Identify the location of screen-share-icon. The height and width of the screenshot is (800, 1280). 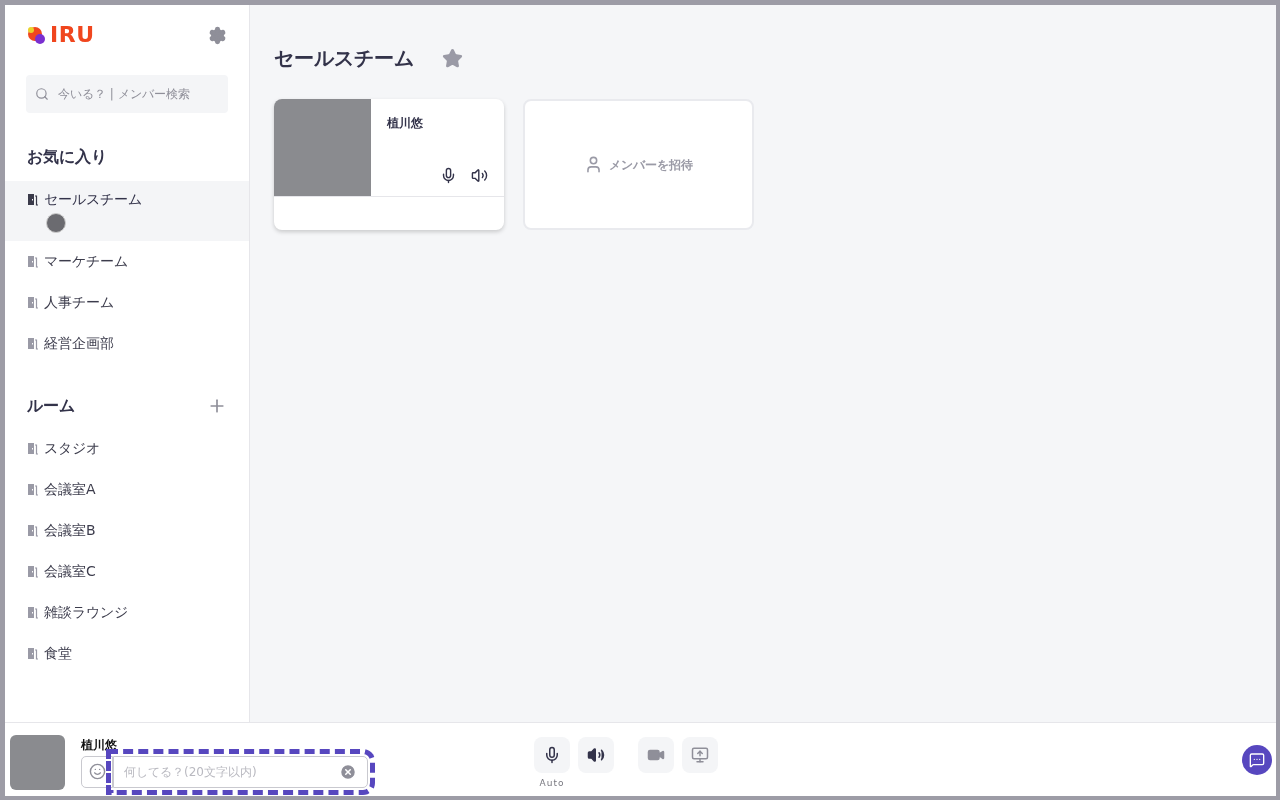
(700, 754).